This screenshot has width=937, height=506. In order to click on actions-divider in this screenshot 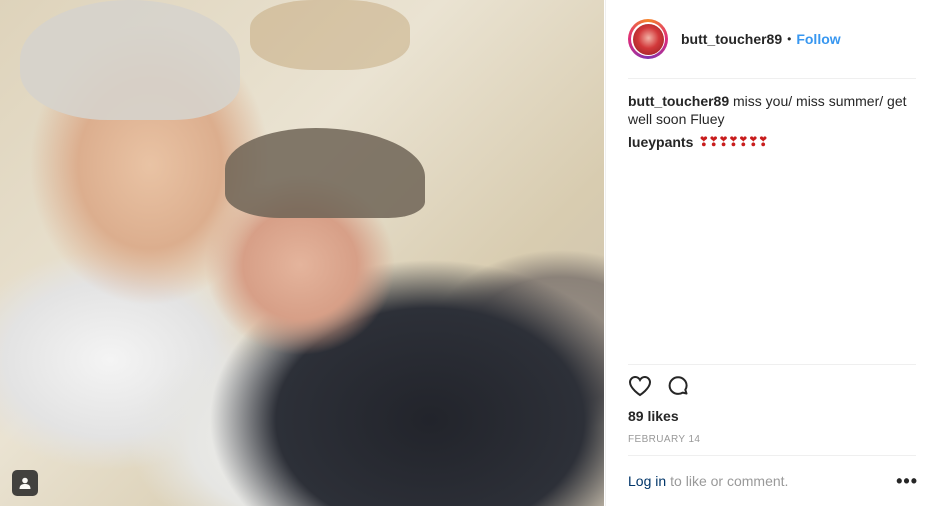, I will do `click(772, 364)`.